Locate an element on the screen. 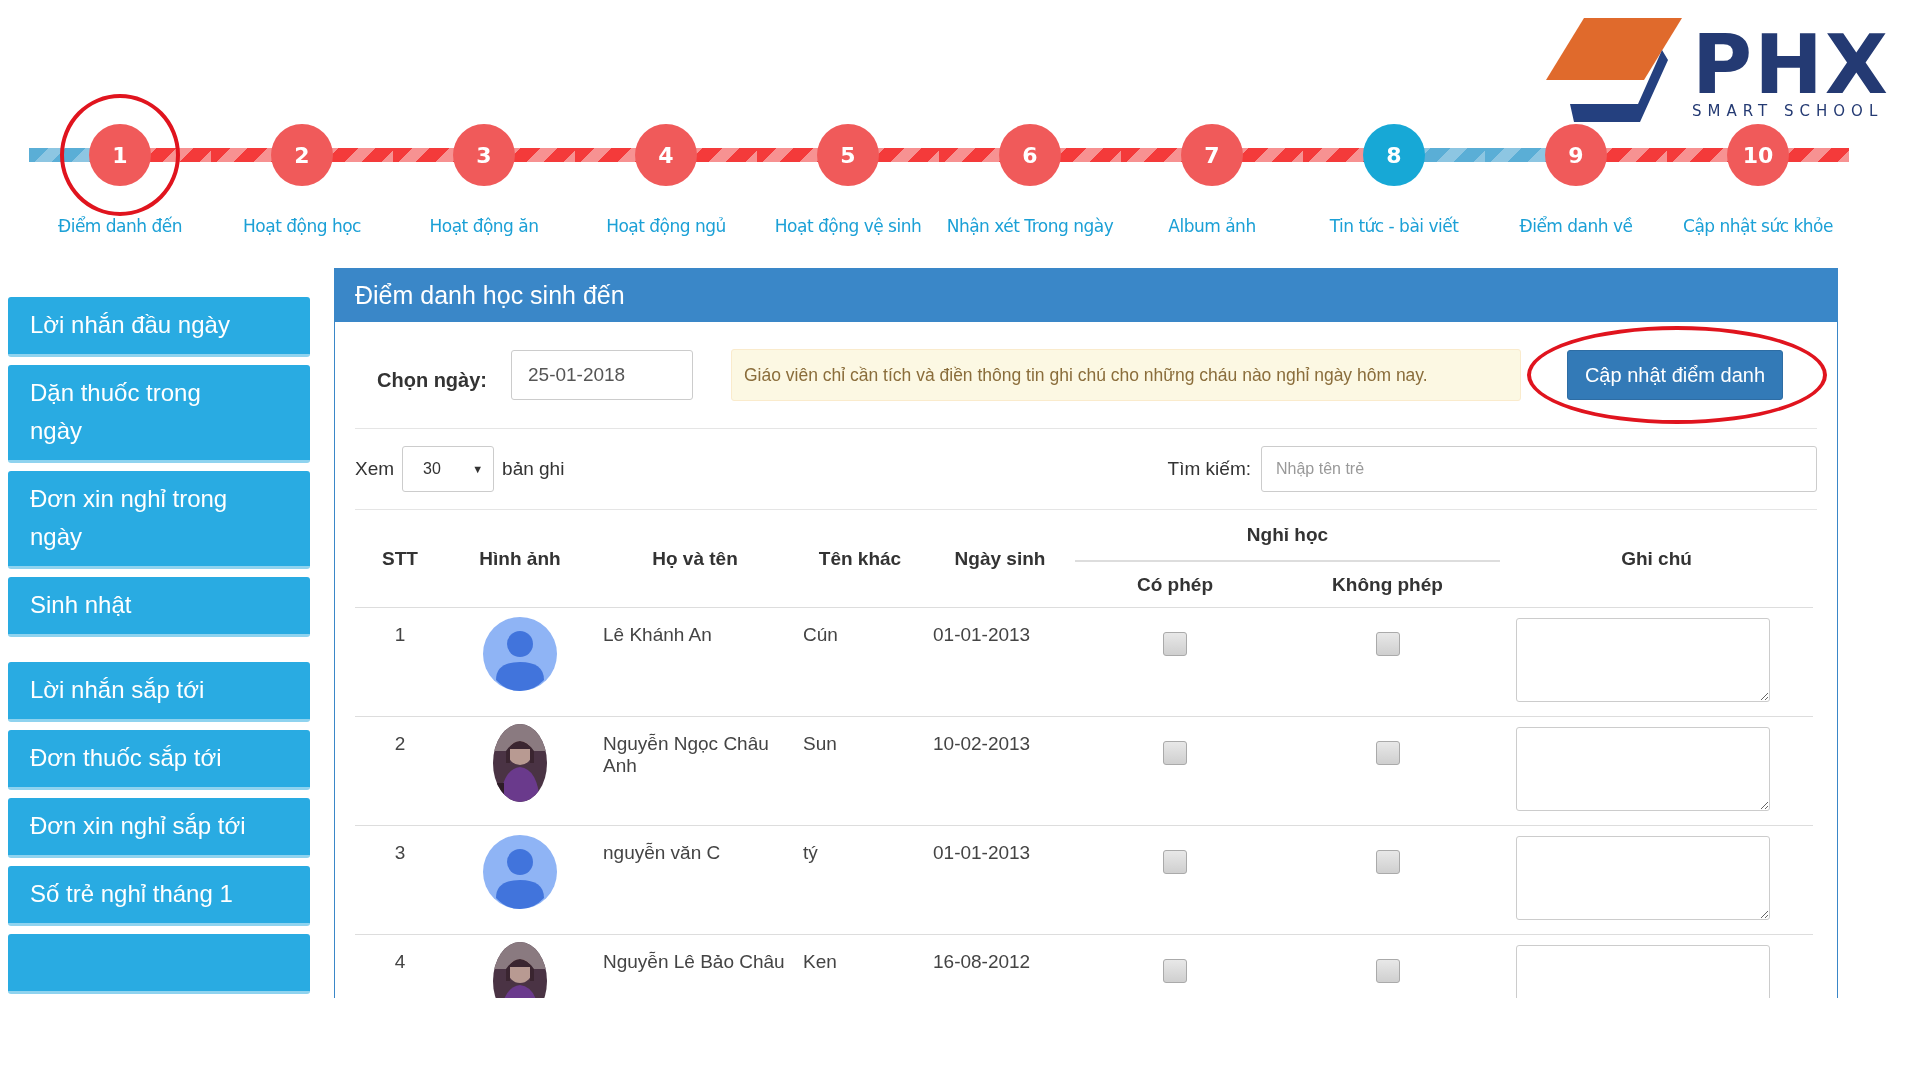 This screenshot has height=1080, width=1920. step-number: 9 is located at coordinates (1576, 155).